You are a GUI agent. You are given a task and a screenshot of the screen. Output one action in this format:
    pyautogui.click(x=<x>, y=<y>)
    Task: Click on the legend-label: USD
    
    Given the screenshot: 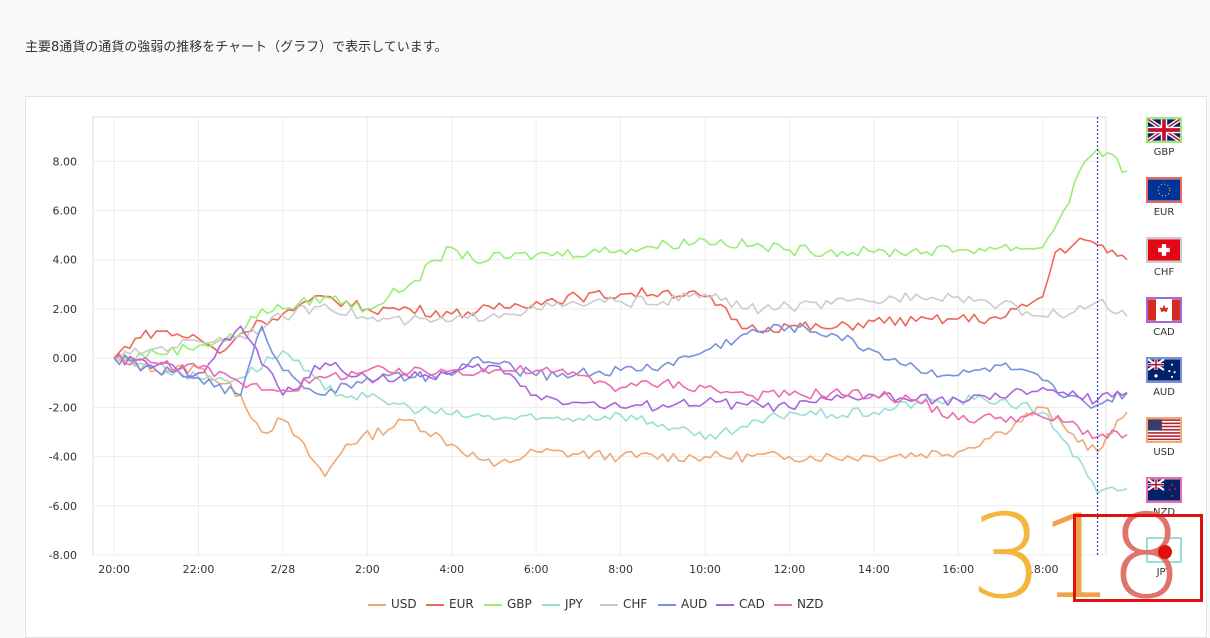 What is the action you would take?
    pyautogui.click(x=404, y=604)
    